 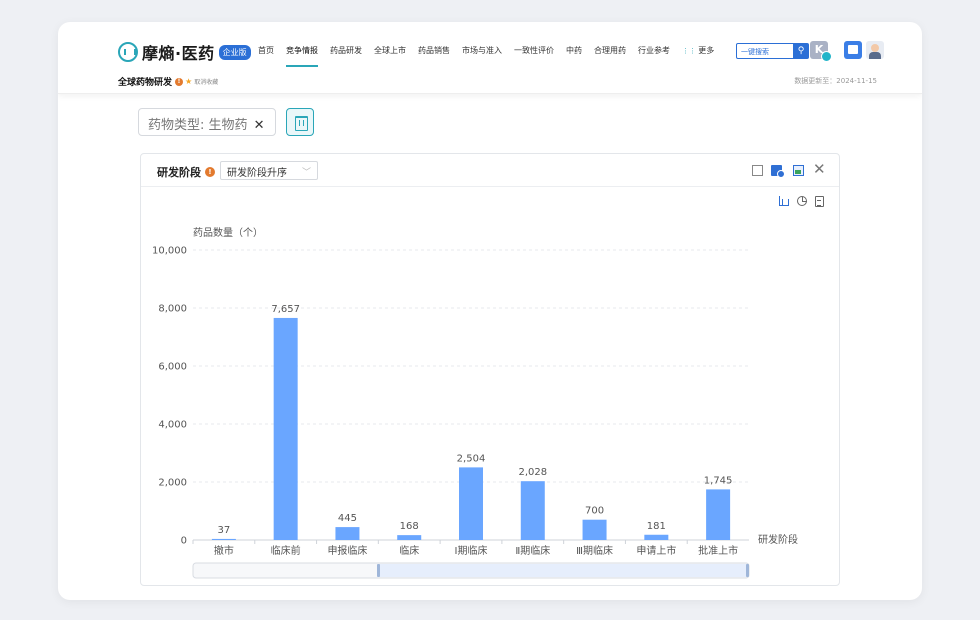 I want to click on filter-chip-drug-type: 药物类型: 生物药 ✕, so click(x=207, y=122).